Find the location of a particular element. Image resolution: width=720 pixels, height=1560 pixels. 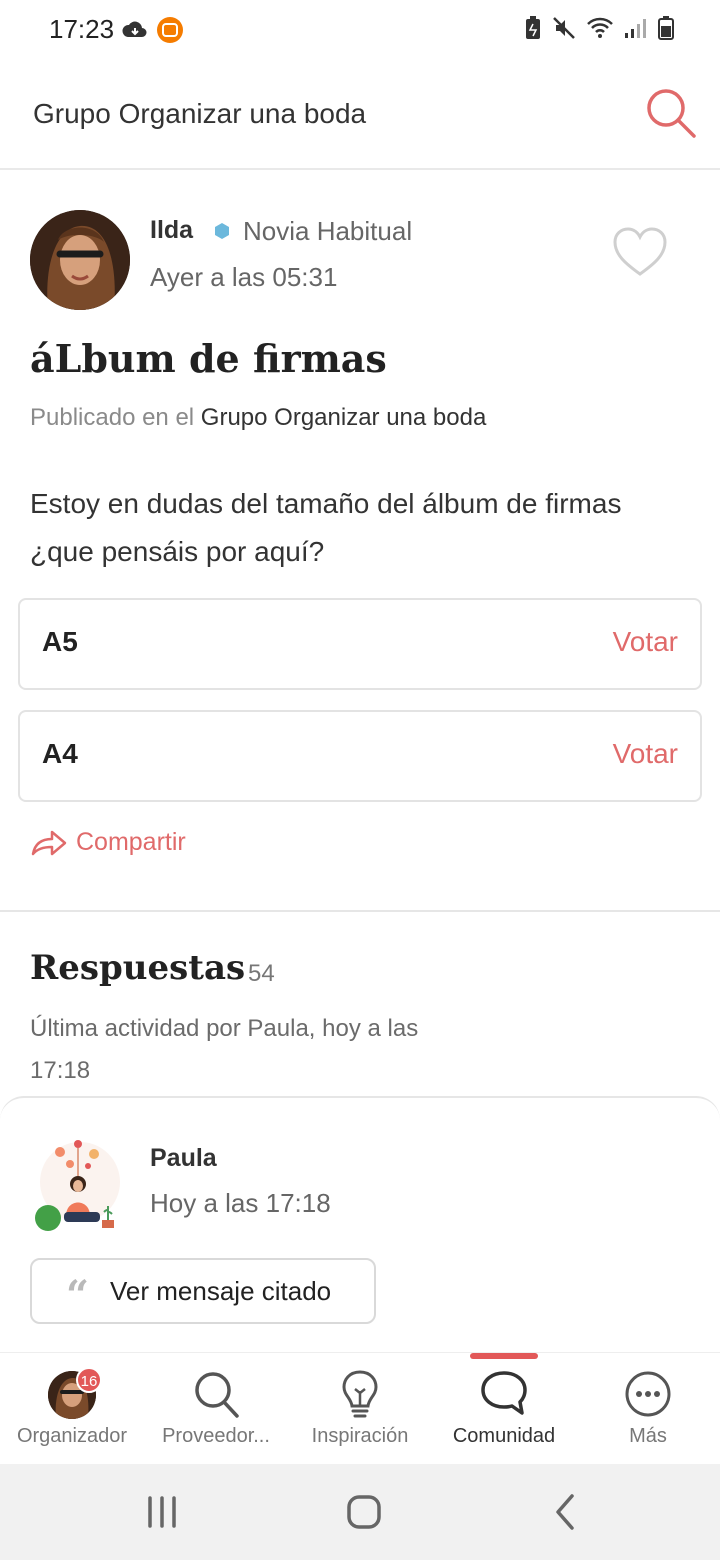

share-button: Compartir is located at coordinates (108, 842).